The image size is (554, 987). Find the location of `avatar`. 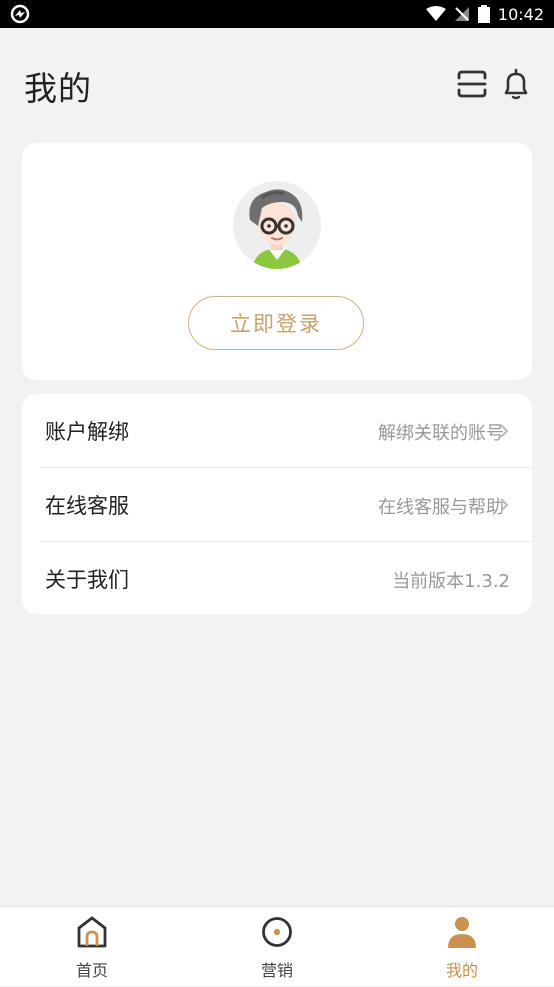

avatar is located at coordinates (277, 225).